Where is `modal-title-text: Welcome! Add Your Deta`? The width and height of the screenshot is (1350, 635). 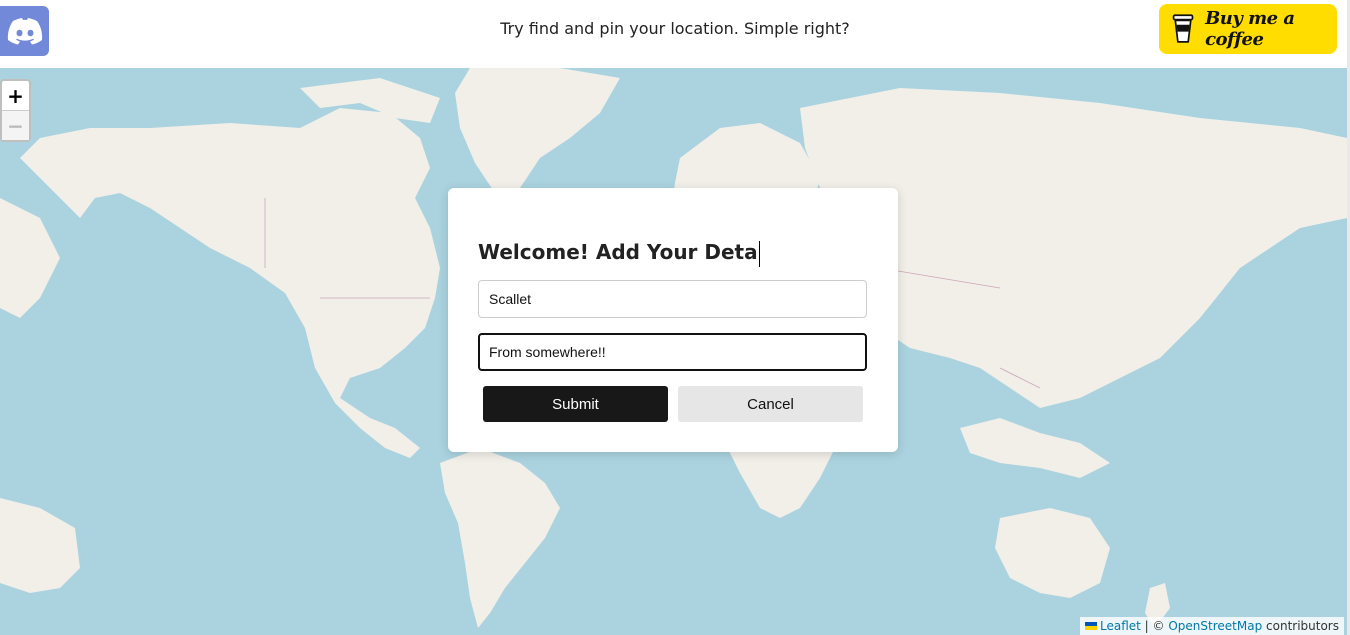 modal-title-text: Welcome! Add Your Deta is located at coordinates (618, 252).